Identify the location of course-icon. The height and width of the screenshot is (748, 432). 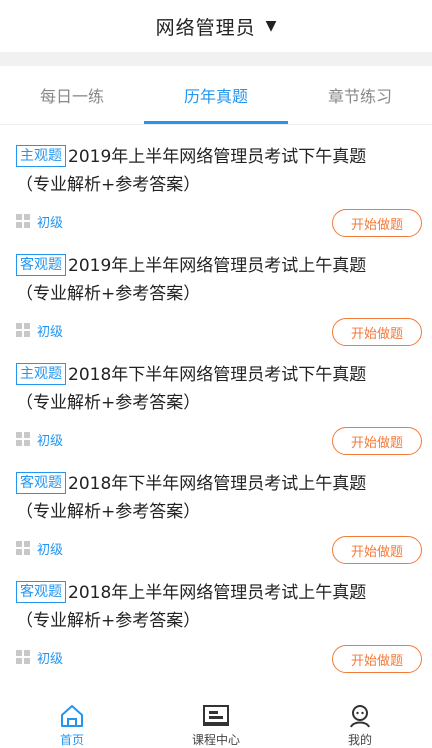
(216, 715).